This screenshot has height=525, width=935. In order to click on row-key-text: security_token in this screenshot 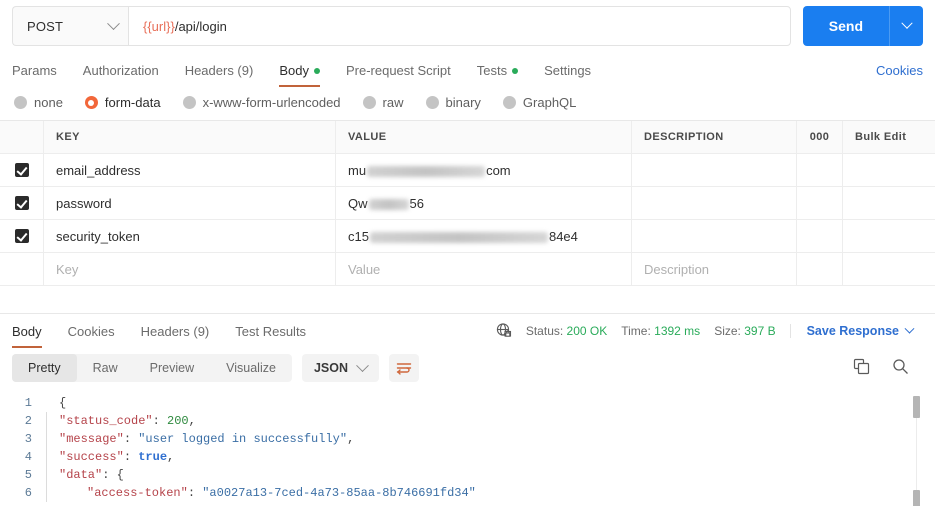, I will do `click(98, 236)`.